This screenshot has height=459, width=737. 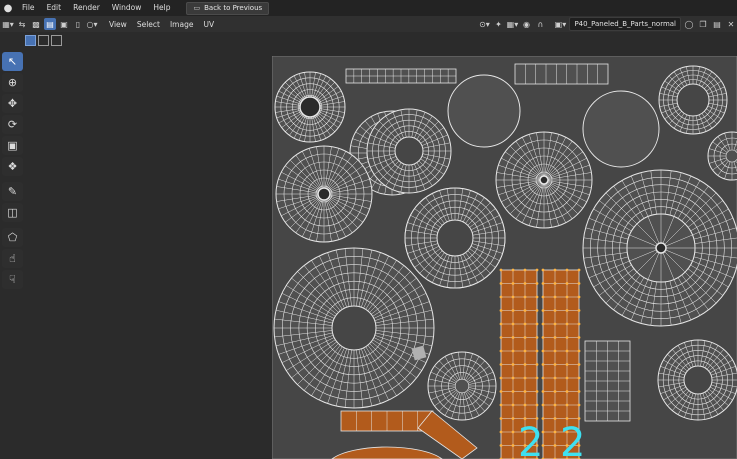 I want to click on menu-select: Select, so click(x=148, y=24).